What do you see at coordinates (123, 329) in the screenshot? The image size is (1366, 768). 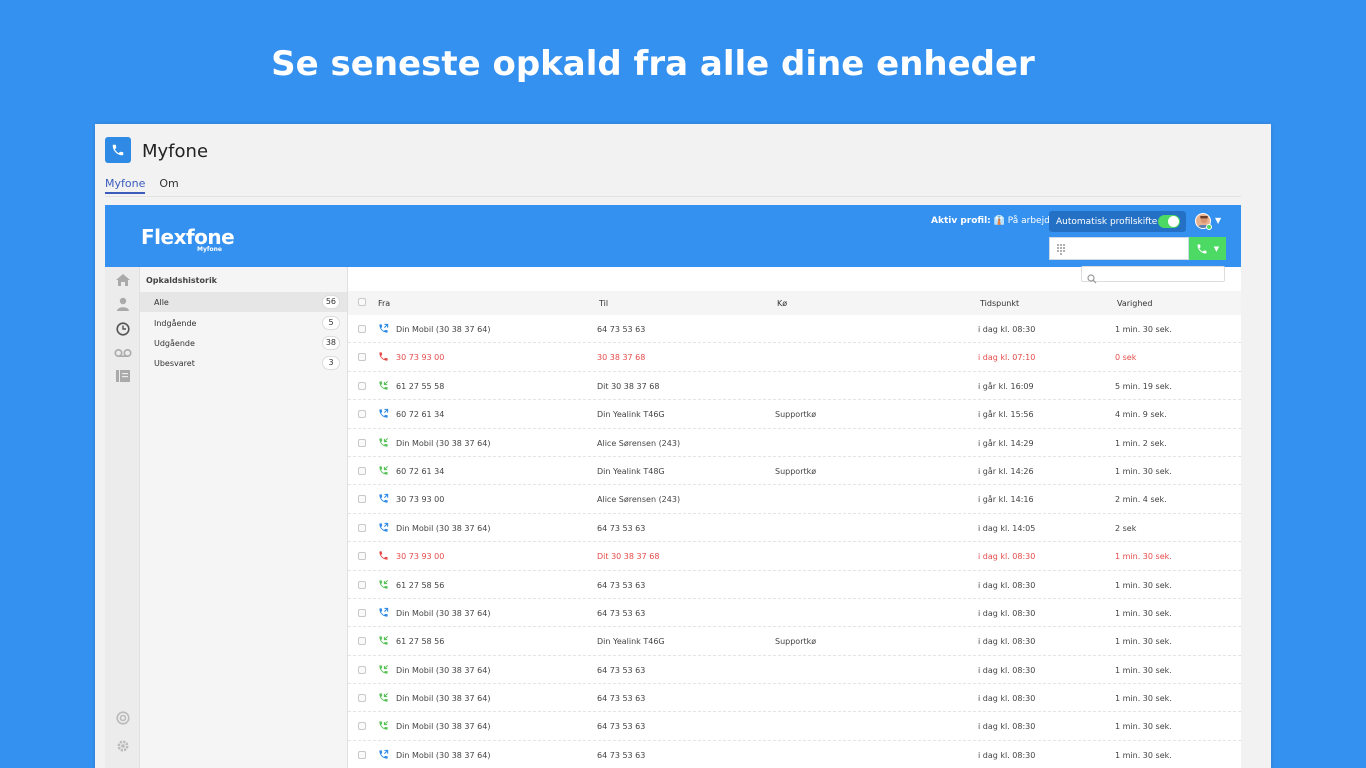 I see `clock-icon` at bounding box center [123, 329].